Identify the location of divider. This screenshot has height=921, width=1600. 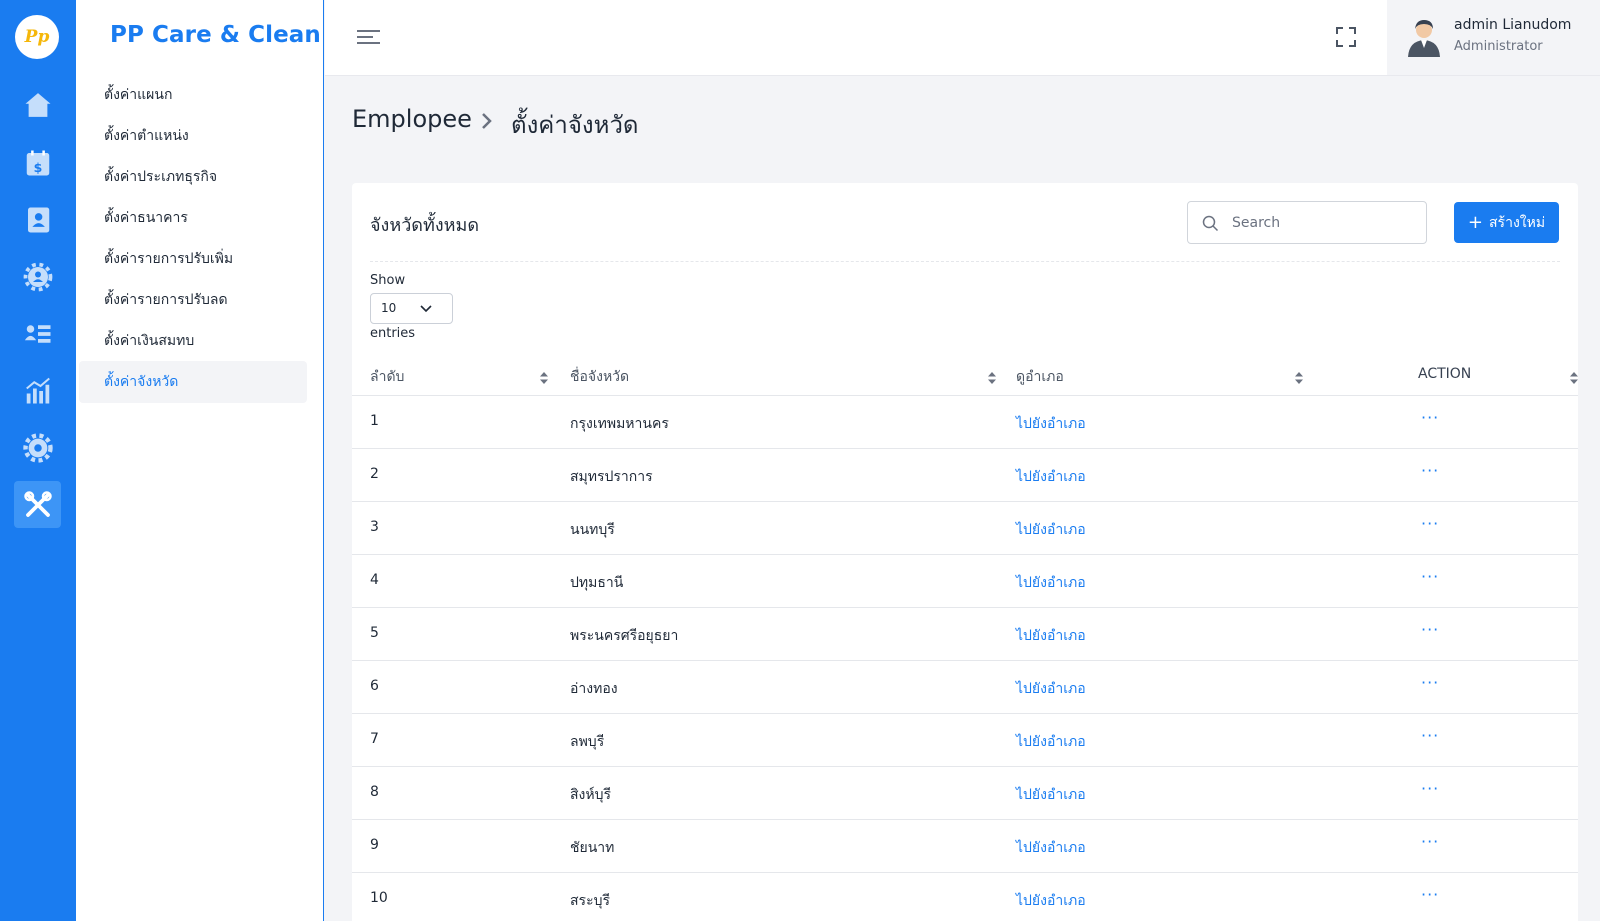
(965, 261).